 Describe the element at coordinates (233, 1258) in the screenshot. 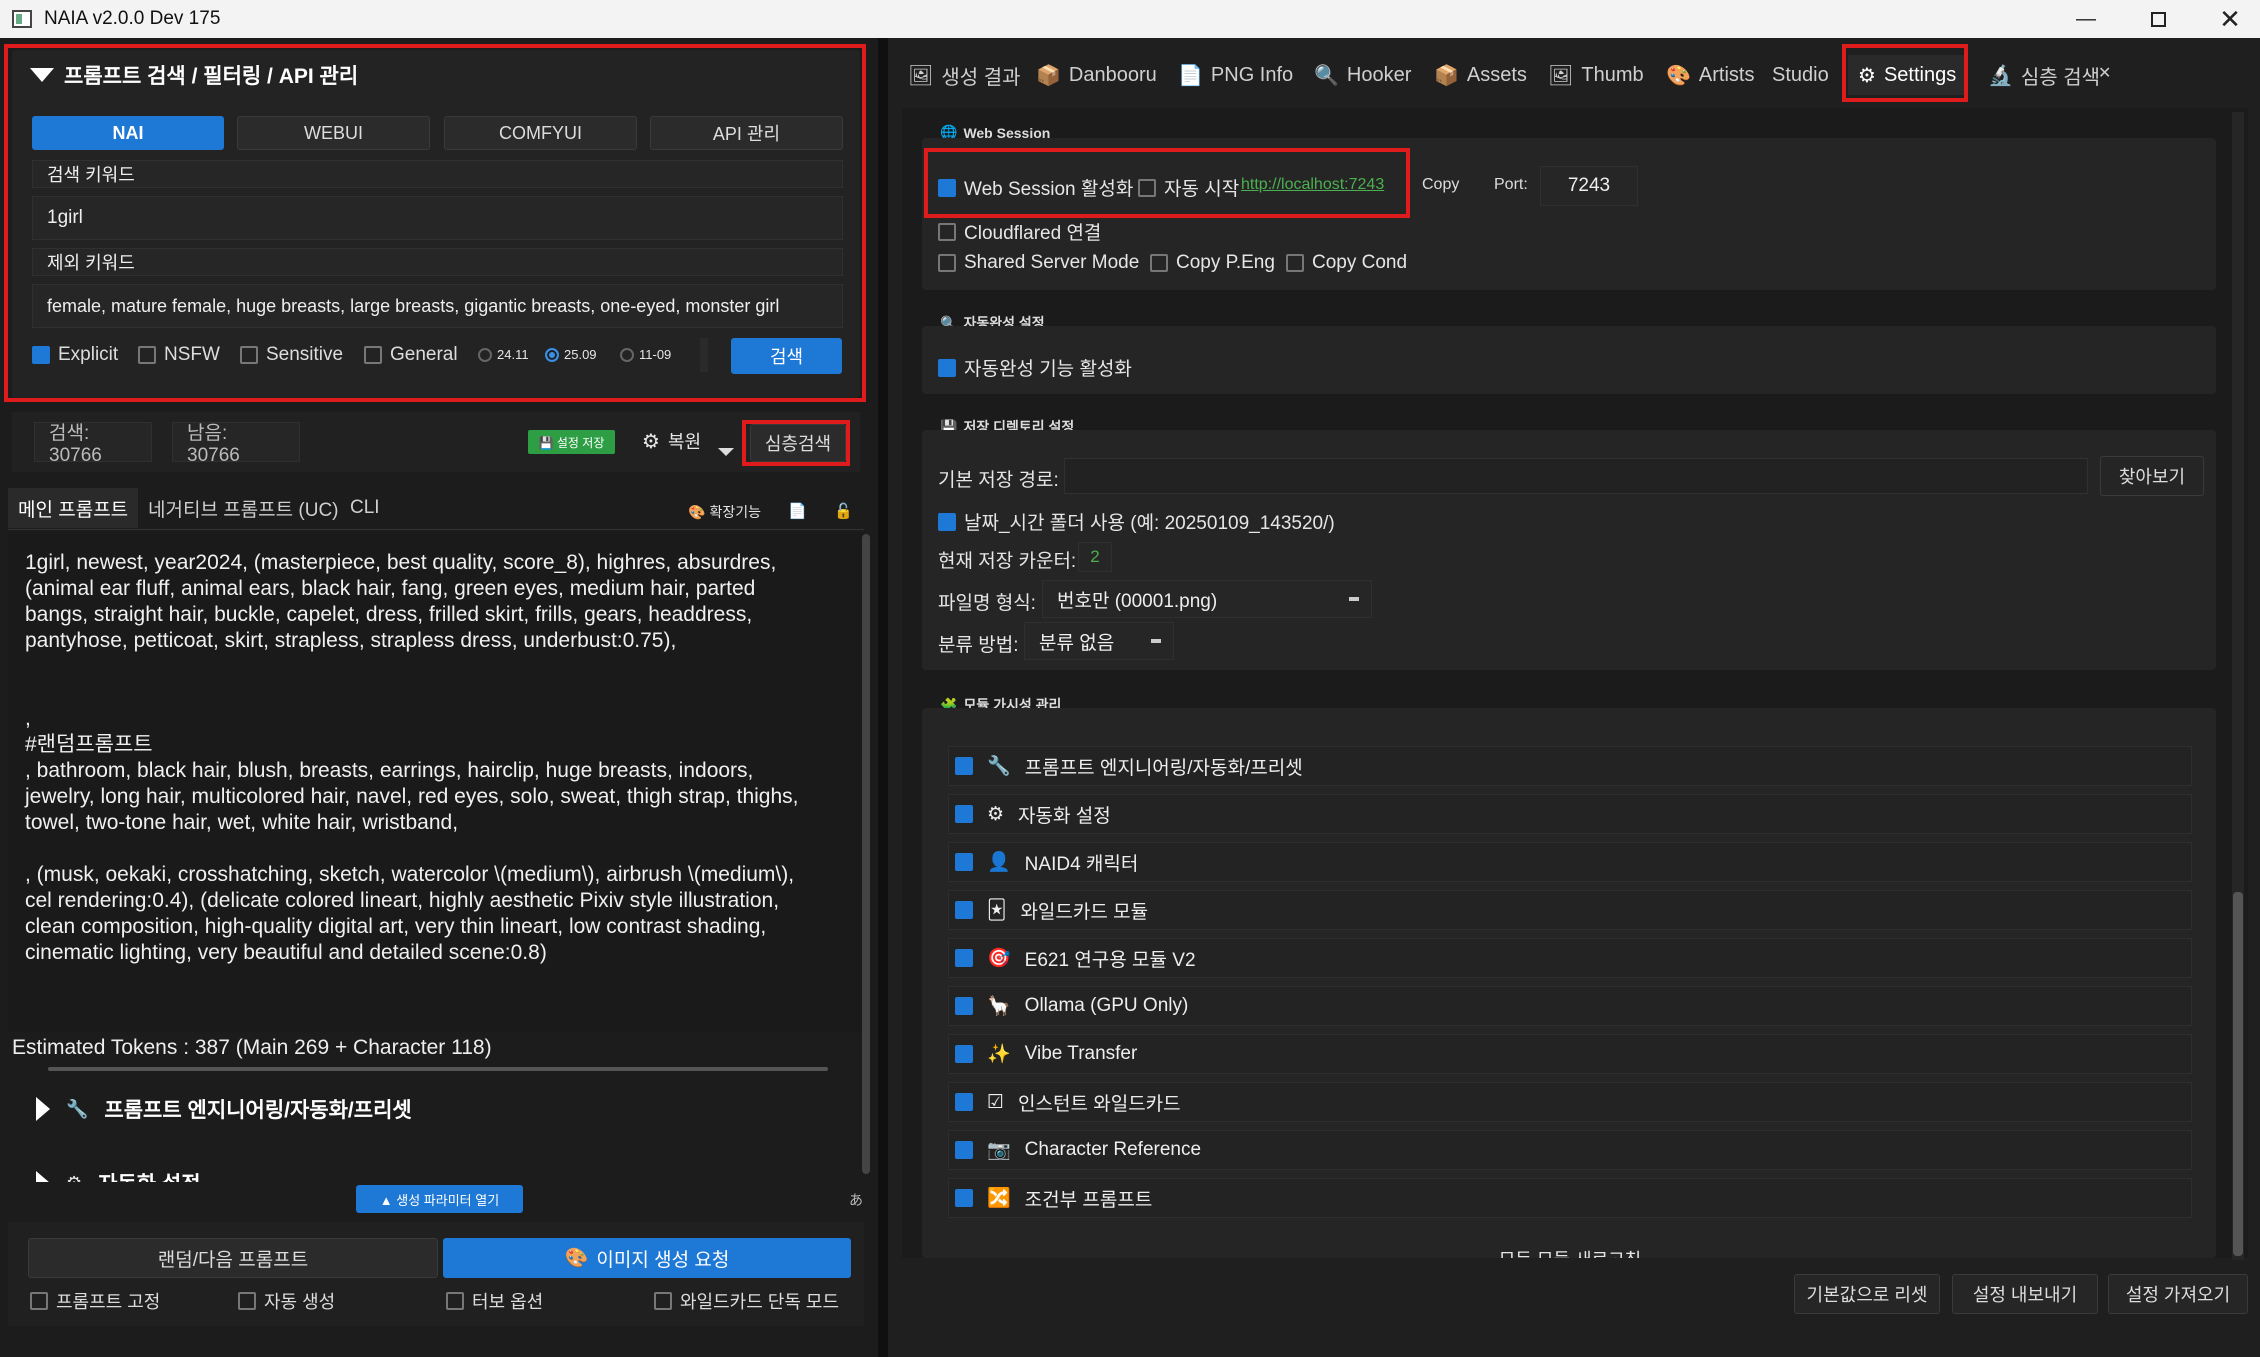

I see `random-next-button: 랜덤/다음 프롬프트` at that location.